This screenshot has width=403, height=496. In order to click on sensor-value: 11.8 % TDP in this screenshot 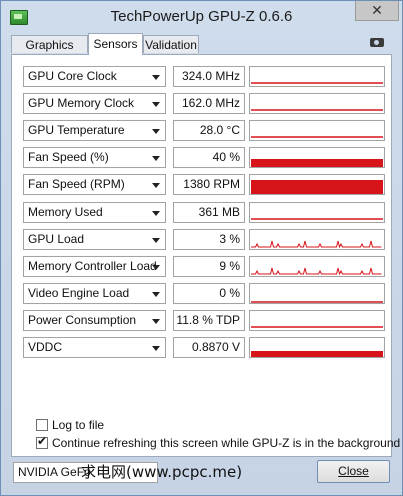, I will do `click(209, 320)`.